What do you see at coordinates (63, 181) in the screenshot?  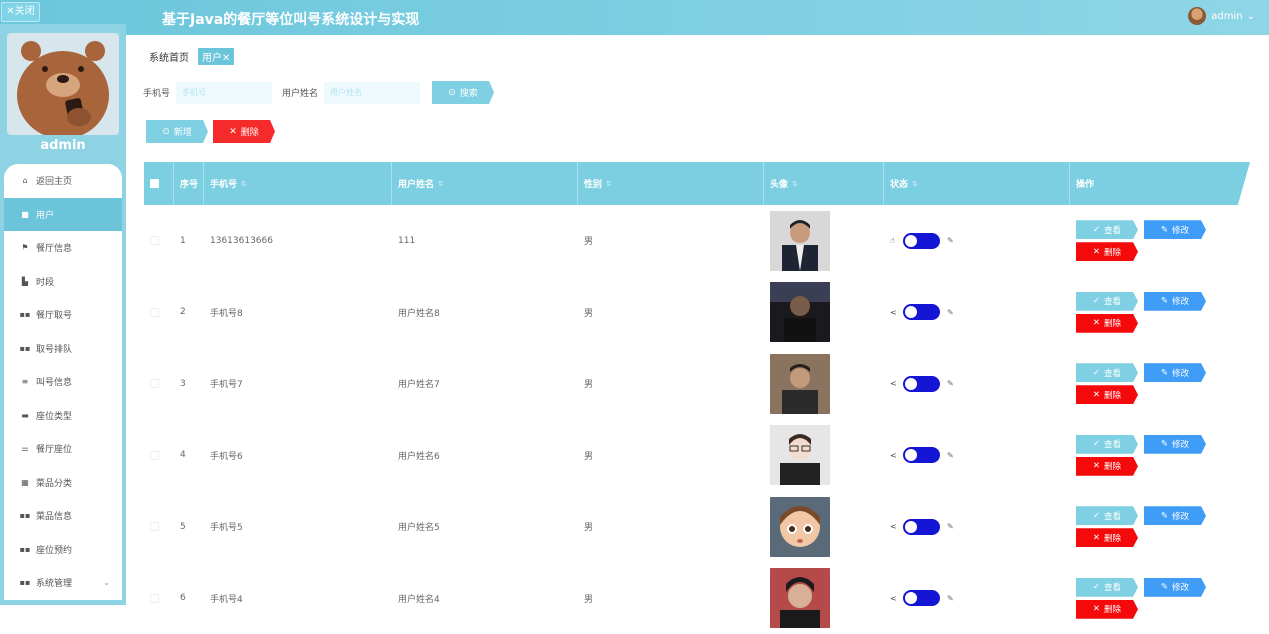 I see `sidebar-item-home: ⌂ 返回主页` at bounding box center [63, 181].